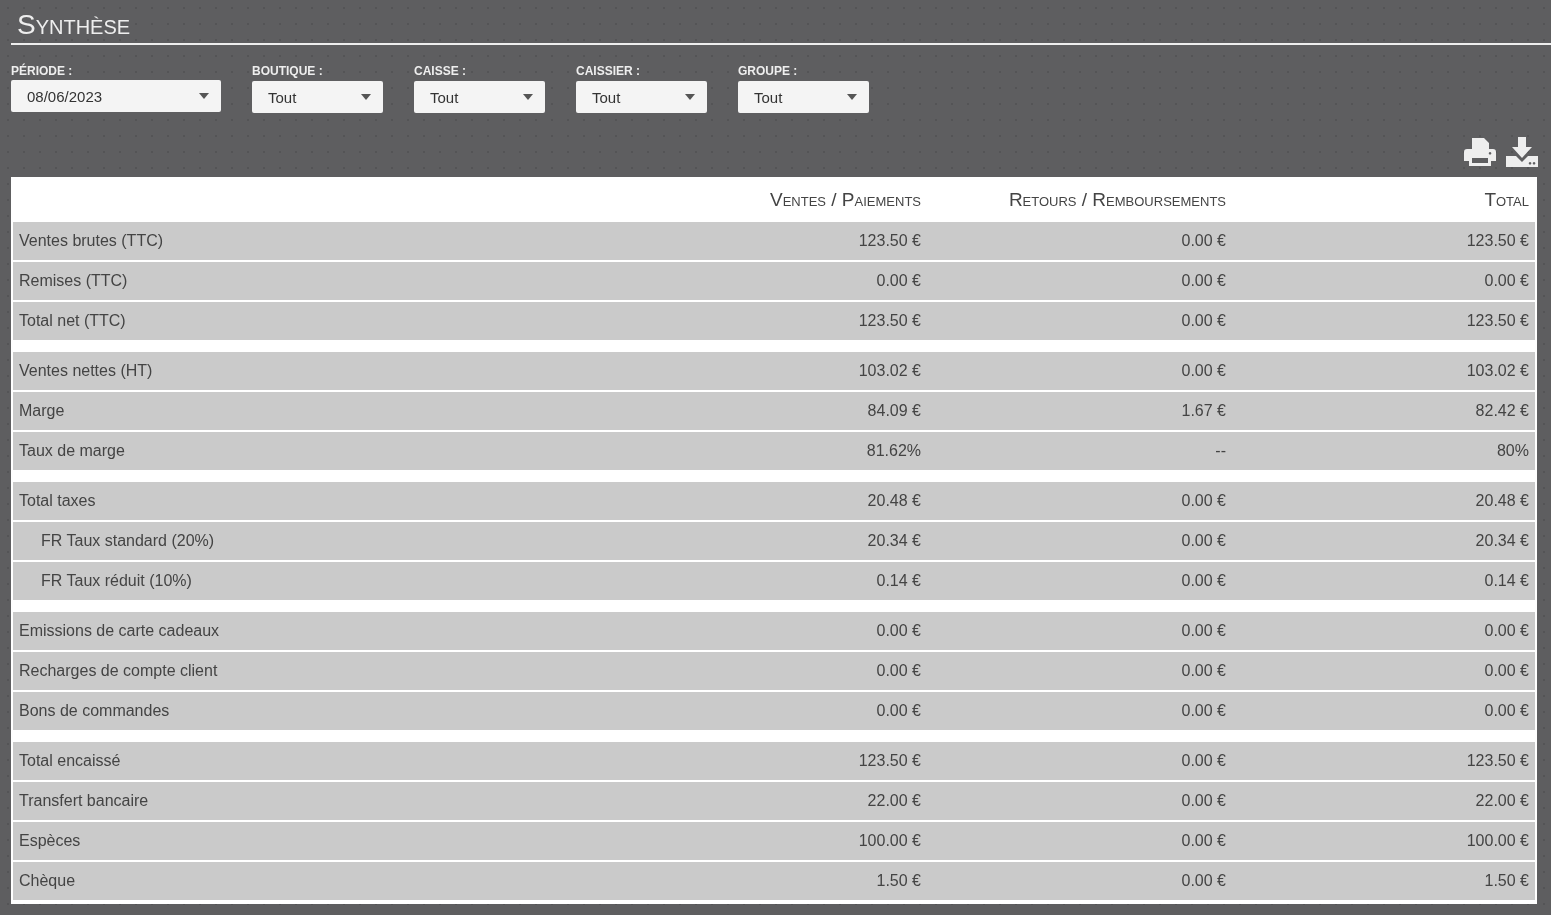  Describe the element at coordinates (1522, 152) in the screenshot. I see `download-icon` at that location.